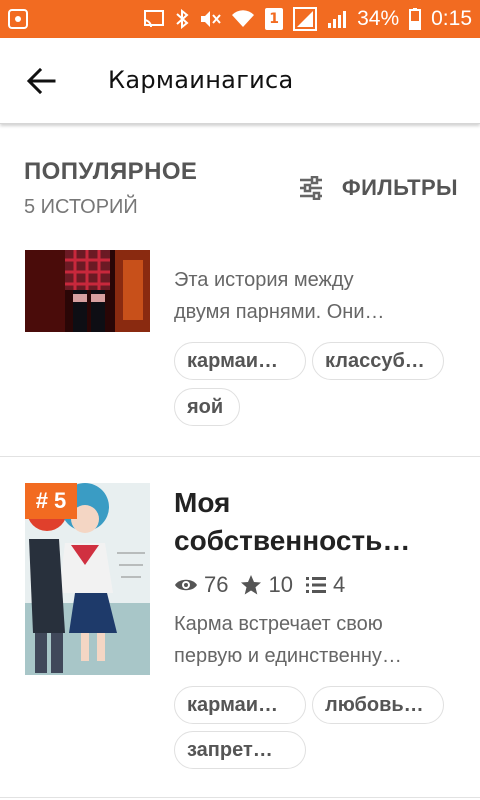  I want to click on filter-sliders-icon, so click(310, 188).